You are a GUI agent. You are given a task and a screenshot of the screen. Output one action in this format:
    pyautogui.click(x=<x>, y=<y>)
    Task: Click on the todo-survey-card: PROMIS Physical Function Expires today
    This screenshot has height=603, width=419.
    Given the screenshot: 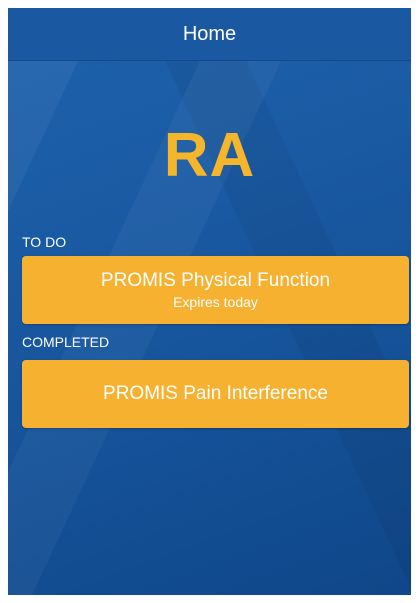 What is the action you would take?
    pyautogui.click(x=215, y=290)
    